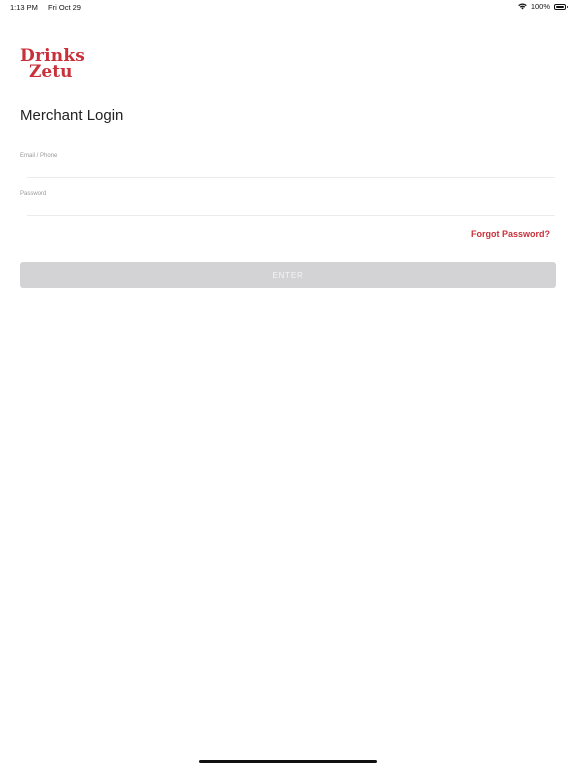 This screenshot has width=576, height=768. Describe the element at coordinates (291, 169) in the screenshot. I see `email-field` at that location.